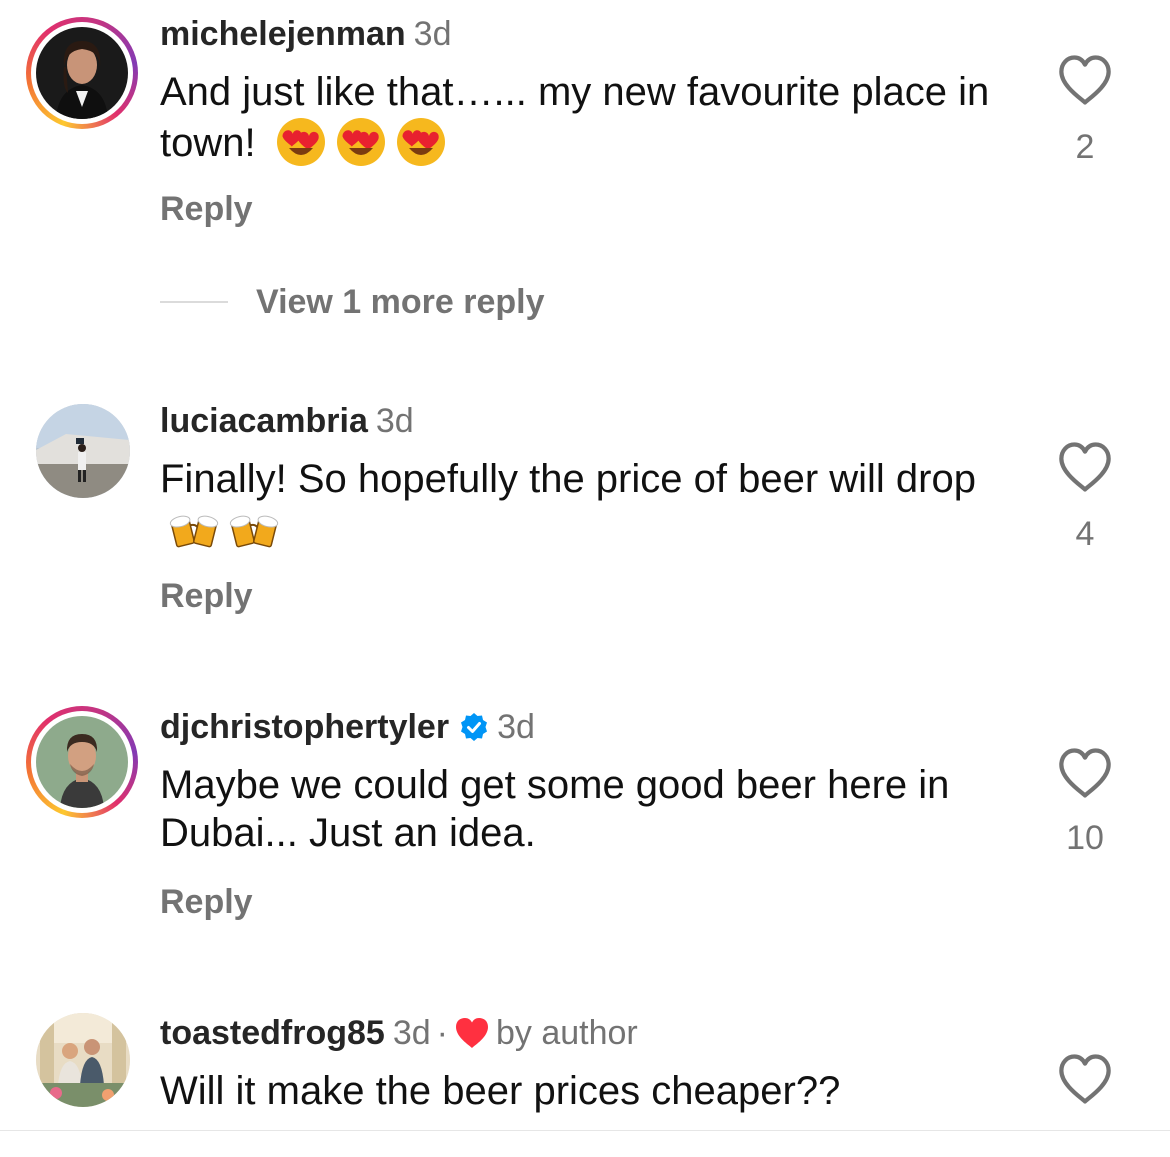  What do you see at coordinates (474, 726) in the screenshot?
I see `verified-badge-icon` at bounding box center [474, 726].